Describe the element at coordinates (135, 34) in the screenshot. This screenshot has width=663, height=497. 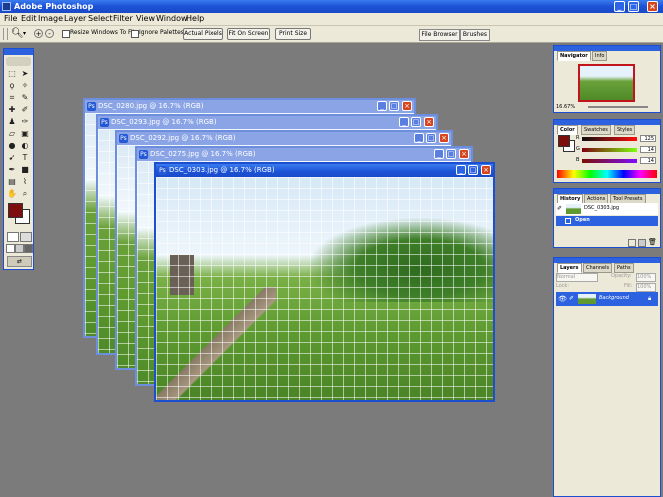
I see `ignore-palettes-checkbox` at that location.